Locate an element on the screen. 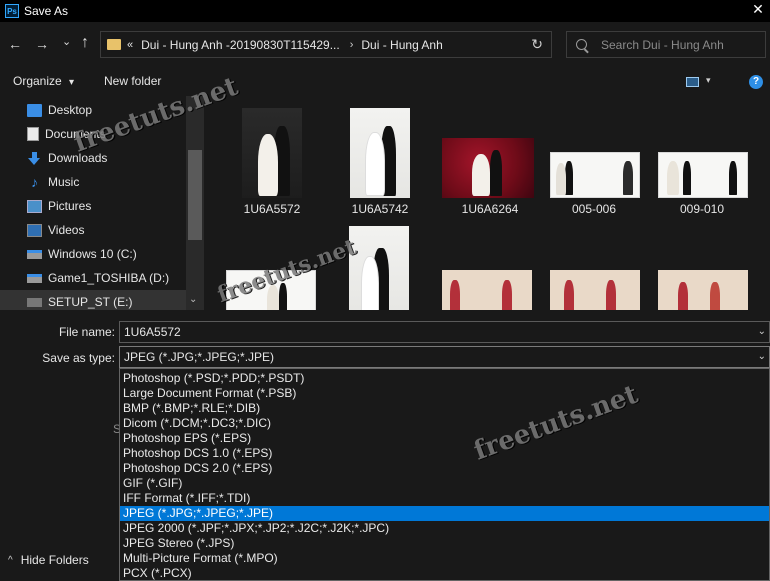 The width and height of the screenshot is (770, 581). new-folder-button: New folder is located at coordinates (132, 81).